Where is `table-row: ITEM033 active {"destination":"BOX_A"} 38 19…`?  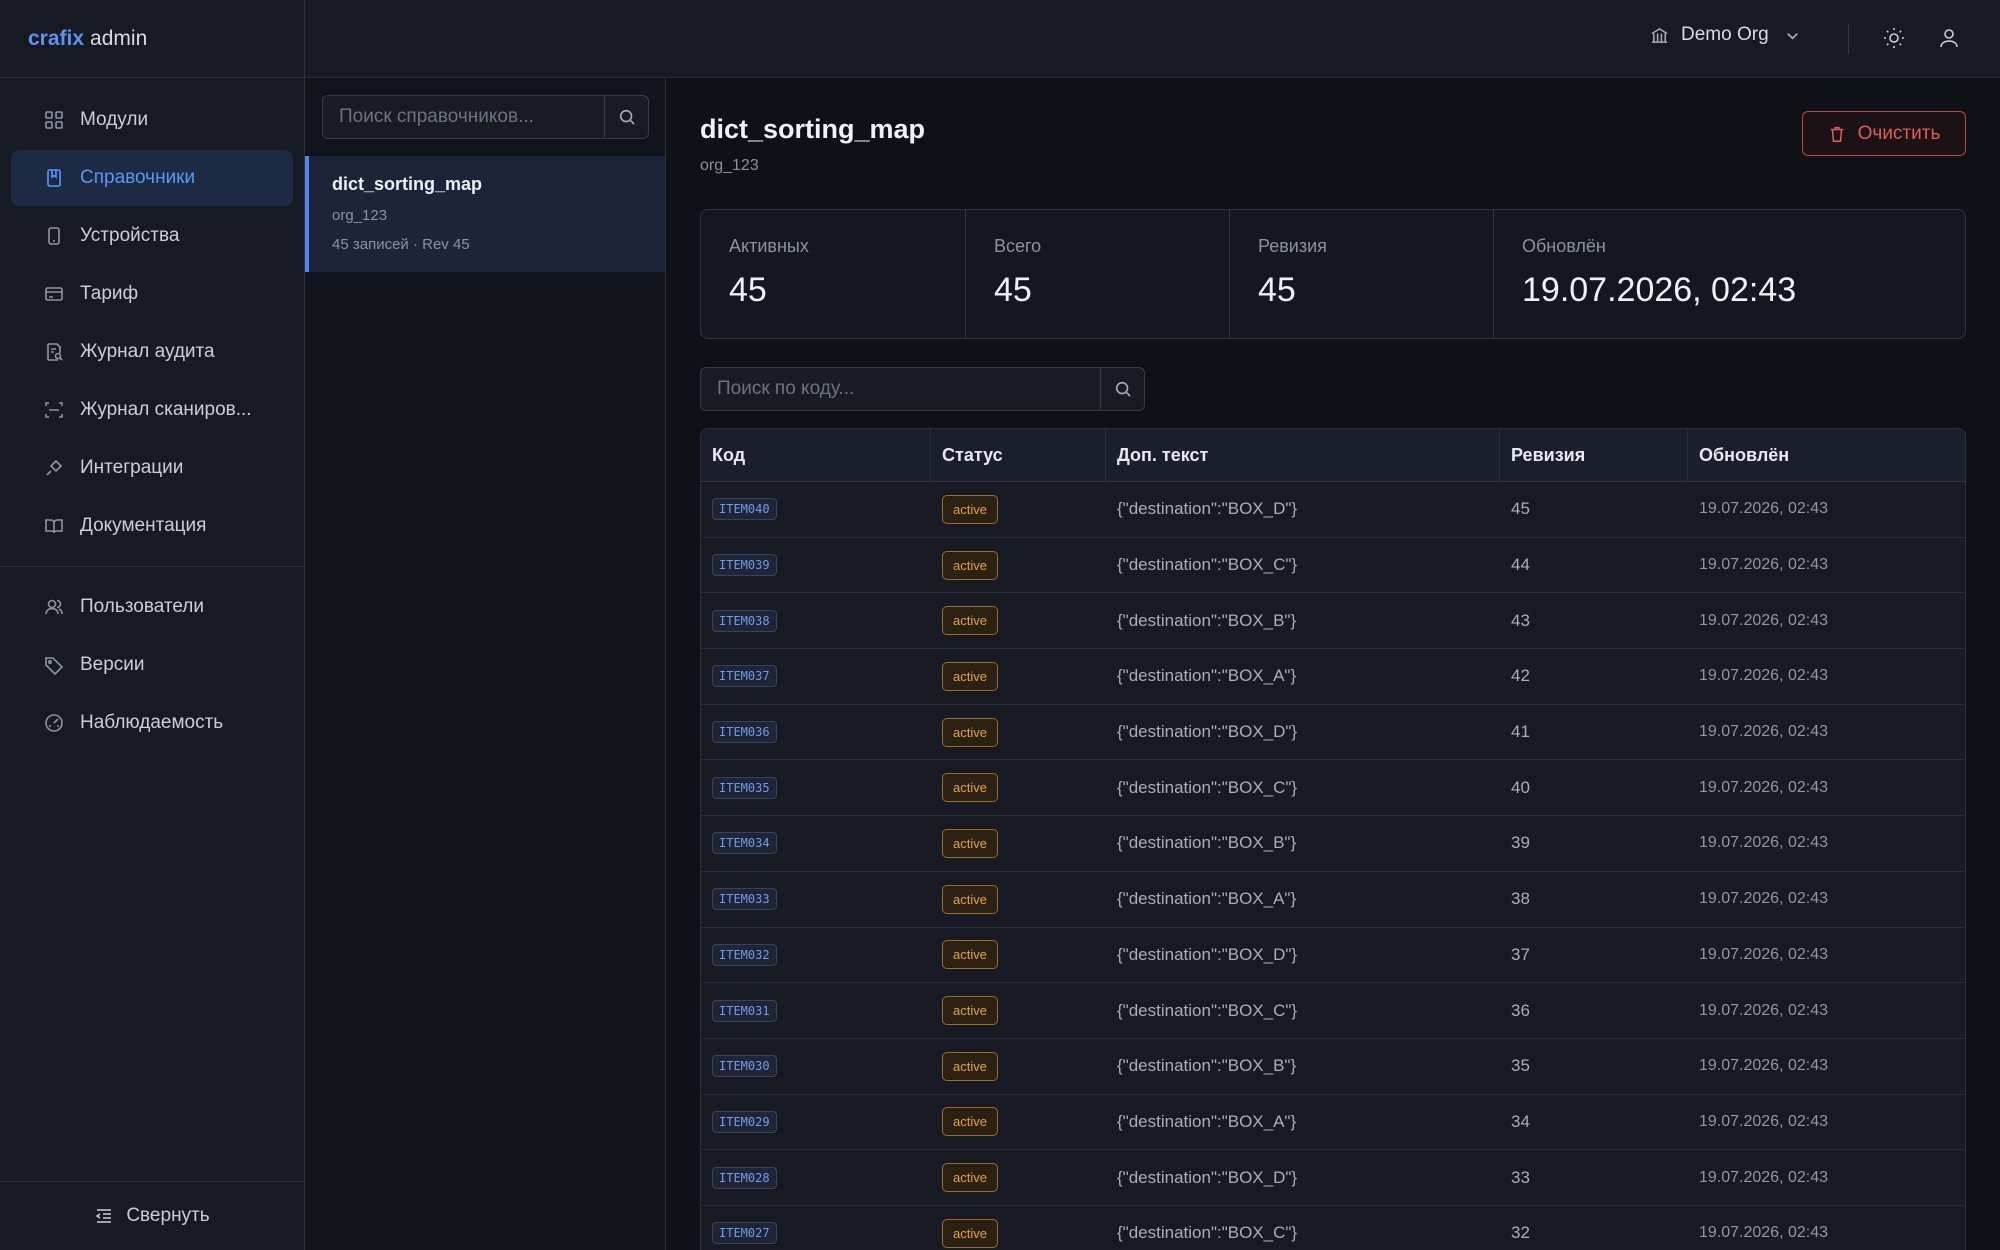 table-row: ITEM033 active {"destination":"BOX_A"} 38 19… is located at coordinates (1333, 900).